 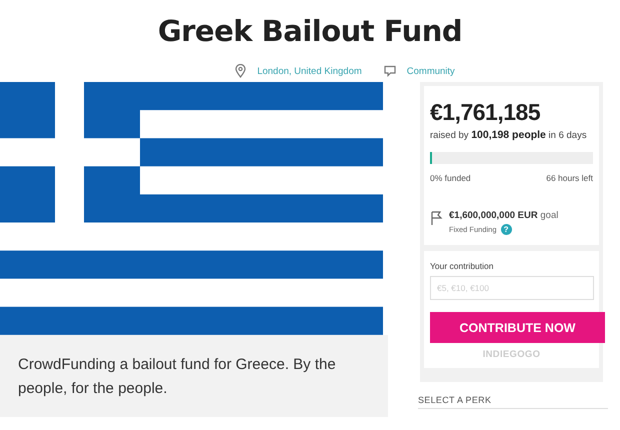 I want to click on help-icon: ?, so click(x=506, y=229).